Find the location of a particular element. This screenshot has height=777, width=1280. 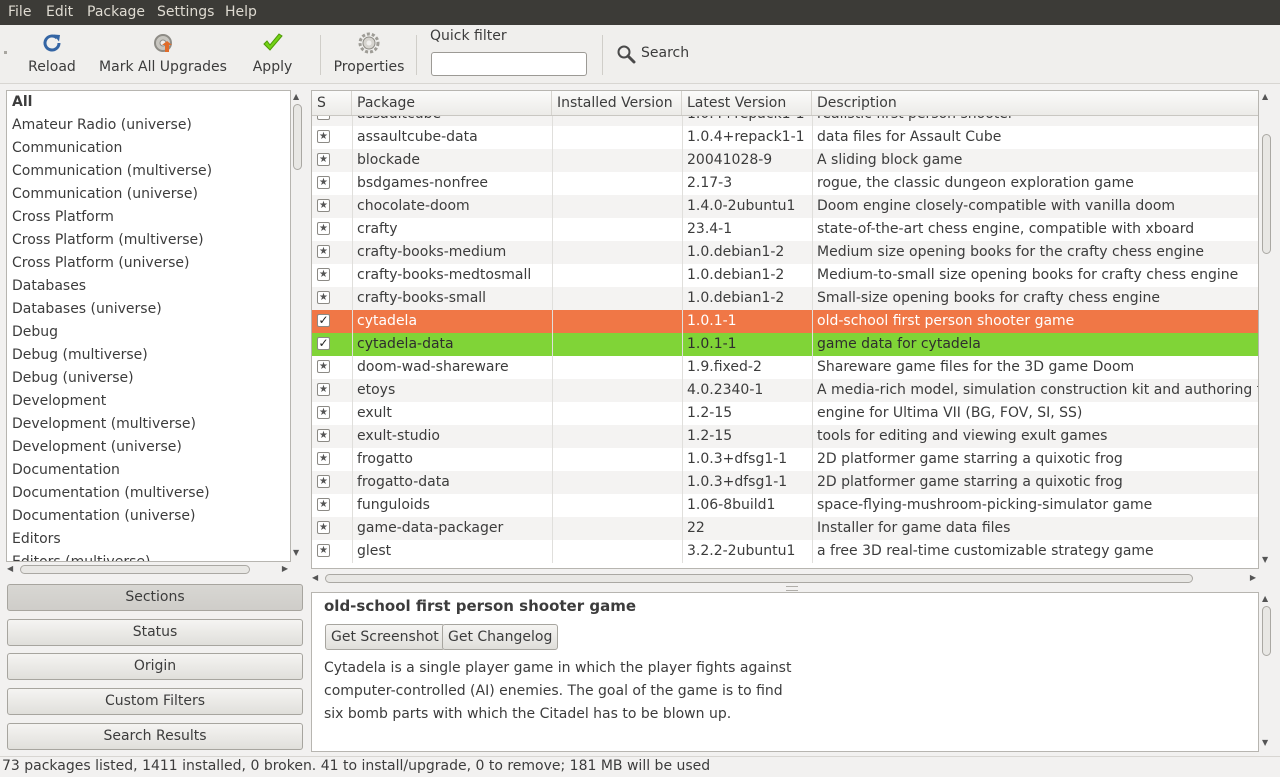

section-item: Development (multiverse) is located at coordinates (104, 424).